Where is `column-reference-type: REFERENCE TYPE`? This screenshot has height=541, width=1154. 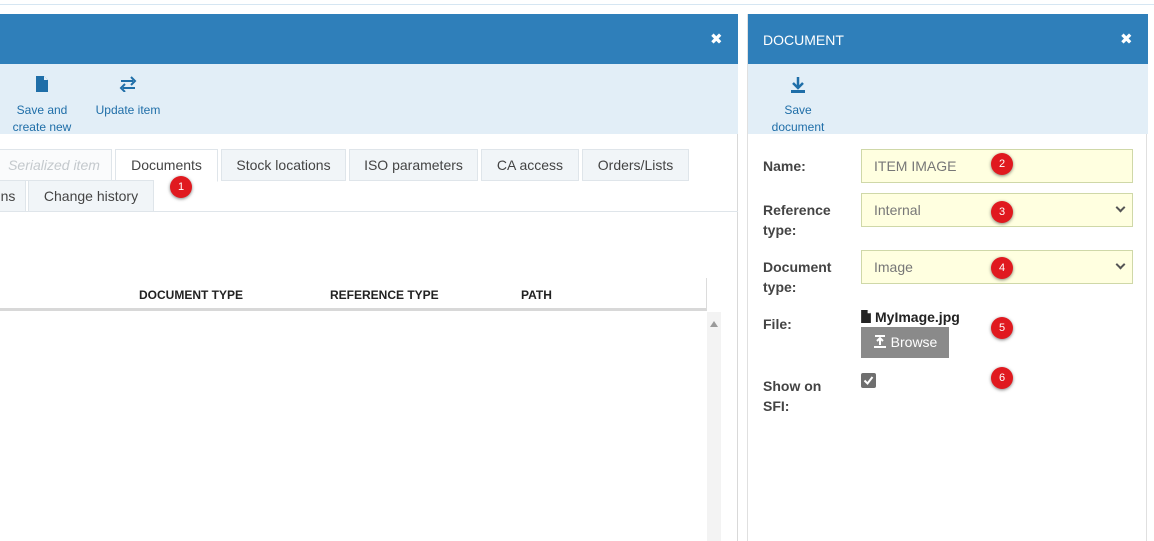 column-reference-type: REFERENCE TYPE is located at coordinates (384, 295).